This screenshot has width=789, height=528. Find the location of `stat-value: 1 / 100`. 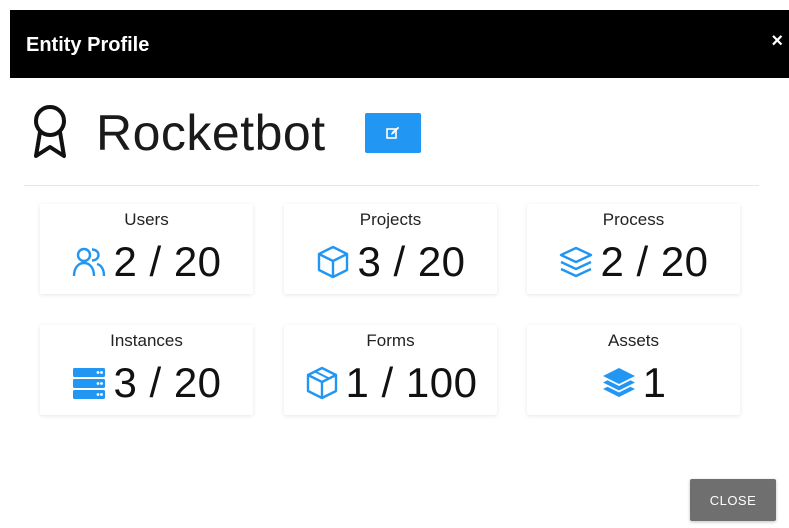

stat-value: 1 / 100 is located at coordinates (411, 382).